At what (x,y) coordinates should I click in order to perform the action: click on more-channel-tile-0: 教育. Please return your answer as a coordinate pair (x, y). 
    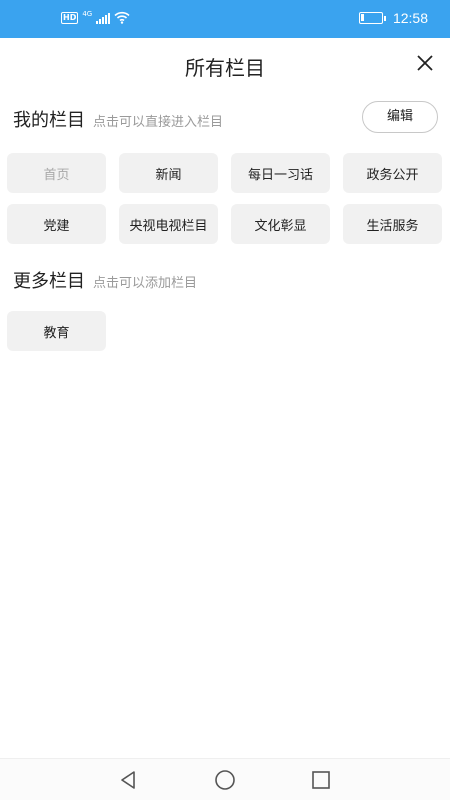
    Looking at the image, I should click on (56, 331).